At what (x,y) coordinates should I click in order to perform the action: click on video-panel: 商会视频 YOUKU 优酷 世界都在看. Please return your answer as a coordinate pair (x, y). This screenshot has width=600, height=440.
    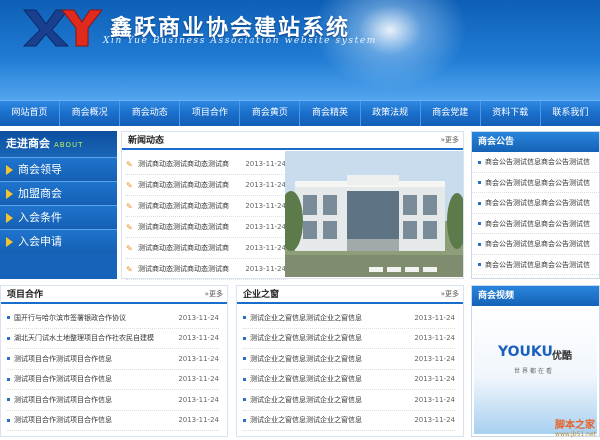
    Looking at the image, I should click on (535, 361).